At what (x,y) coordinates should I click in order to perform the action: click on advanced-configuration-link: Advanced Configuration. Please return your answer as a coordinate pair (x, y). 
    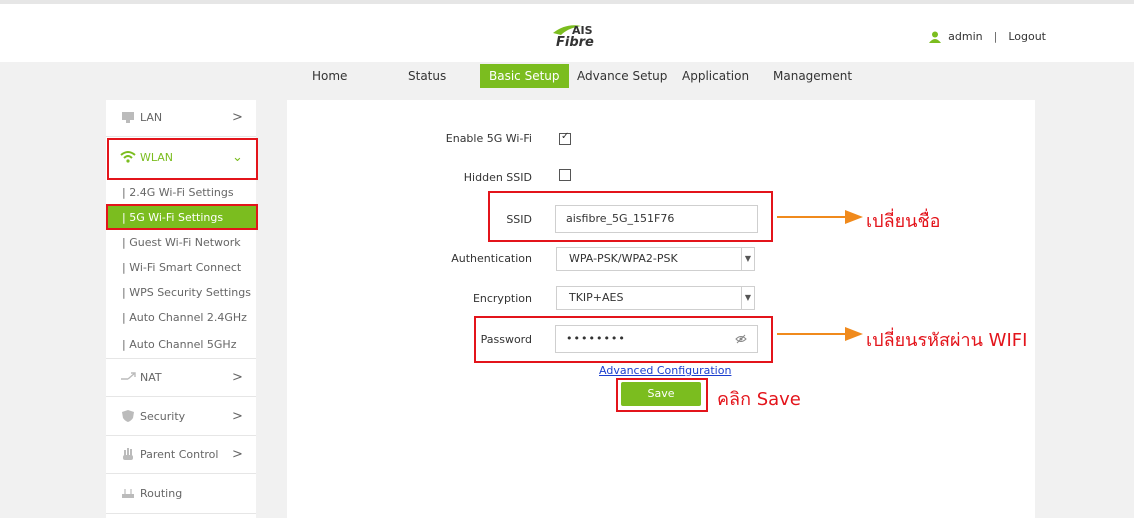
    Looking at the image, I should click on (665, 370).